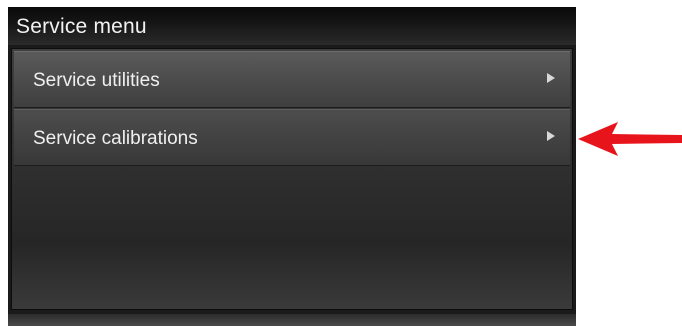 The image size is (682, 326). What do you see at coordinates (292, 137) in the screenshot?
I see `menu-item-service-calibrations: Service calibrations` at bounding box center [292, 137].